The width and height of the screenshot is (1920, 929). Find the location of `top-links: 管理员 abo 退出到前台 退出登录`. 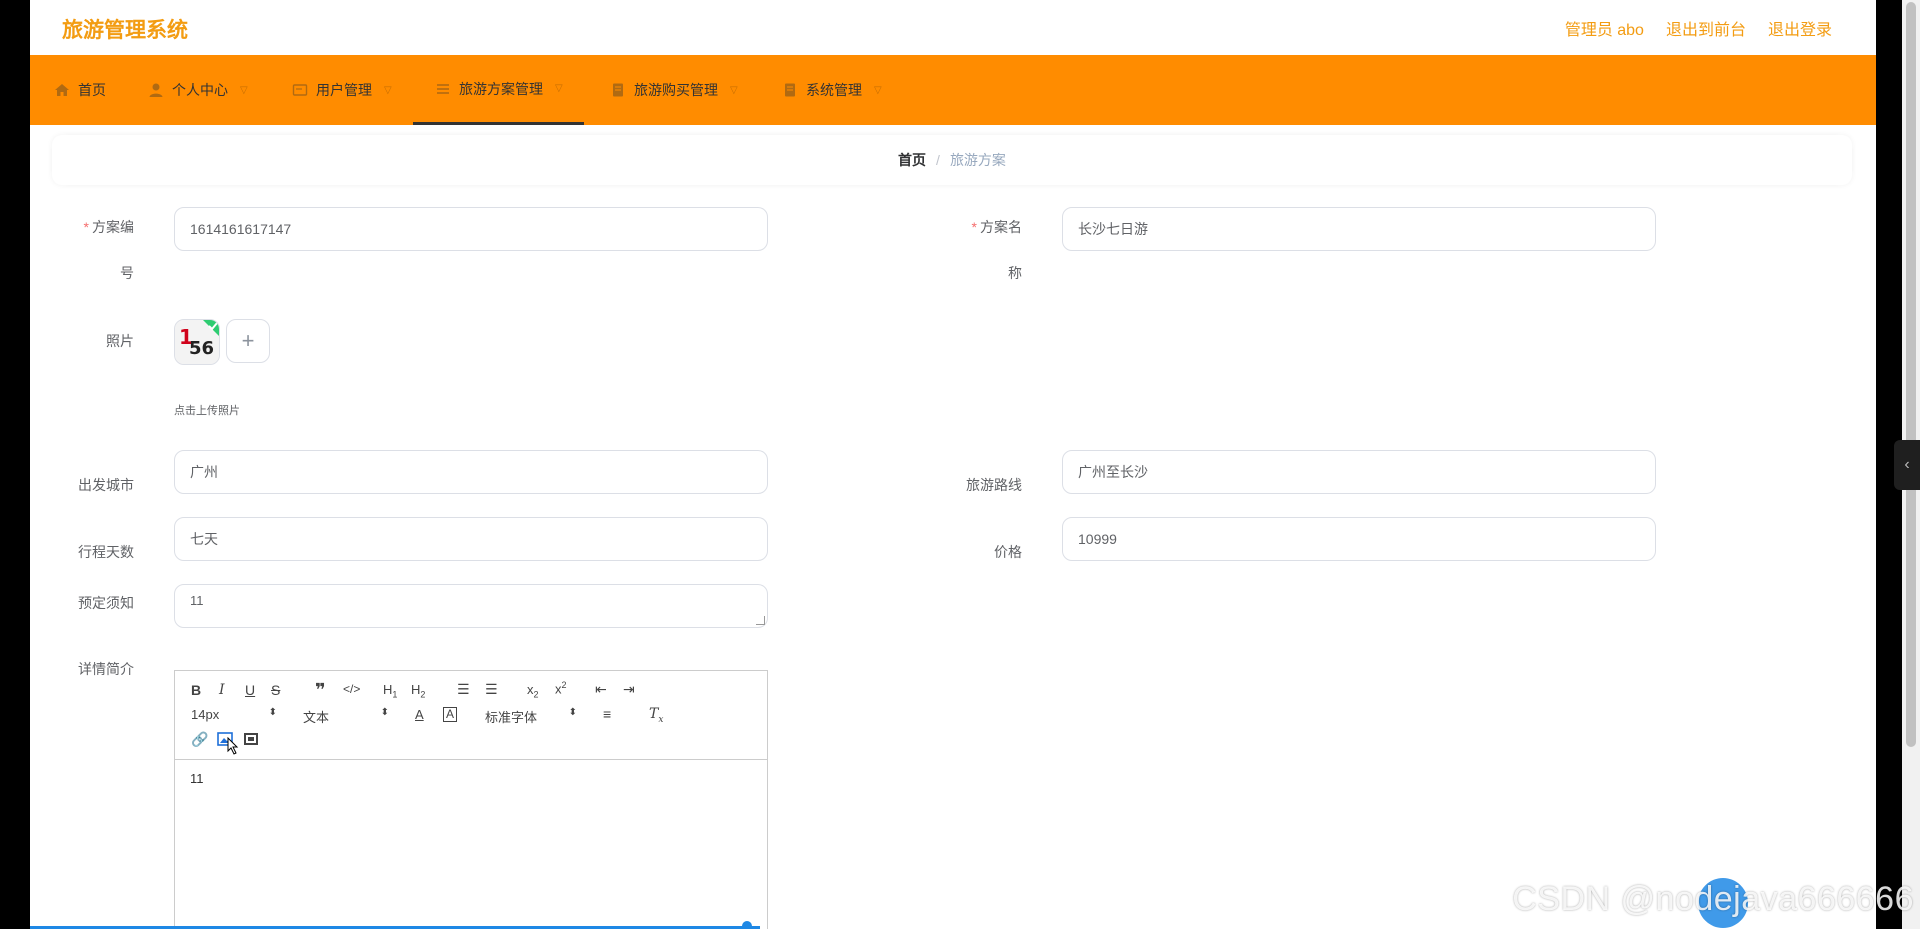

top-links: 管理员 abo 退出到前台 退出登录 is located at coordinates (1698, 28).